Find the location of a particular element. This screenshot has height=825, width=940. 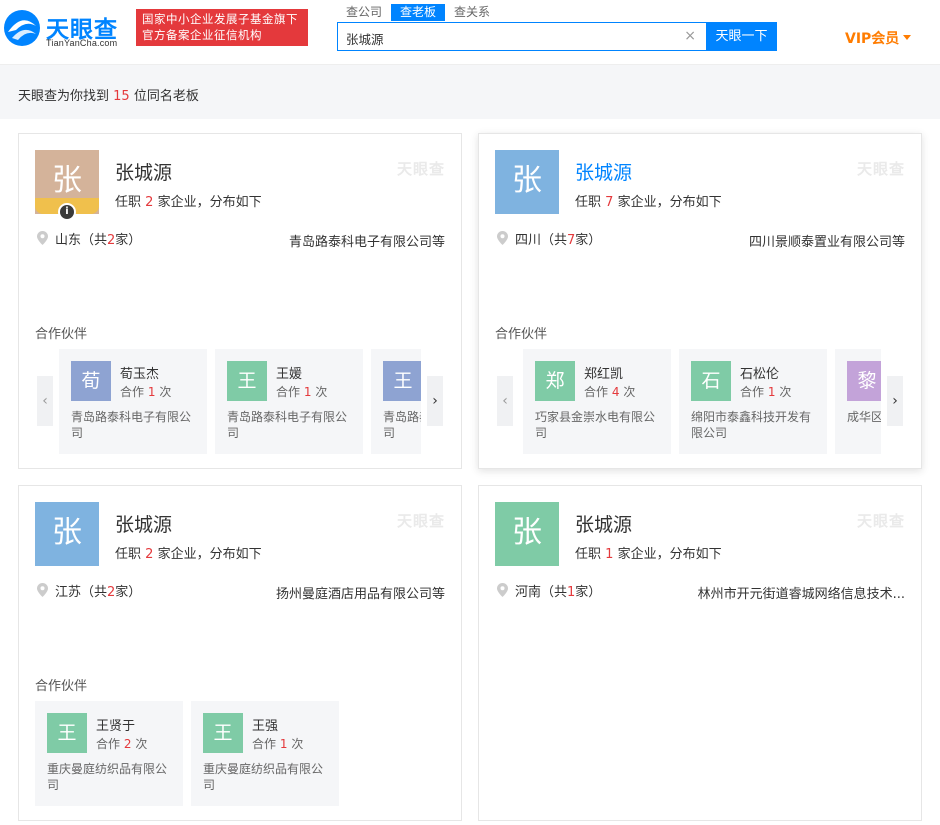

vip-menu: VIP会员 is located at coordinates (878, 38).